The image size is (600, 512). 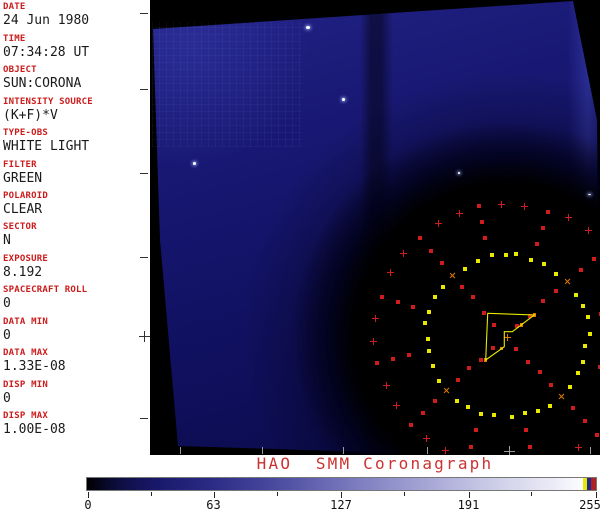 What do you see at coordinates (76, 361) in the screenshot?
I see `metadata-field: DATA MAX 1.33E-08` at bounding box center [76, 361].